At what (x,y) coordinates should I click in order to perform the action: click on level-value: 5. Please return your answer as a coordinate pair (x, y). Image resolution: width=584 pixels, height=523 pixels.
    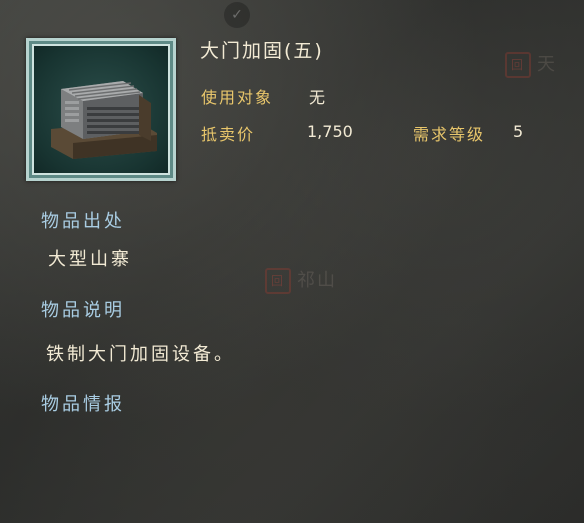
    Looking at the image, I should click on (518, 131).